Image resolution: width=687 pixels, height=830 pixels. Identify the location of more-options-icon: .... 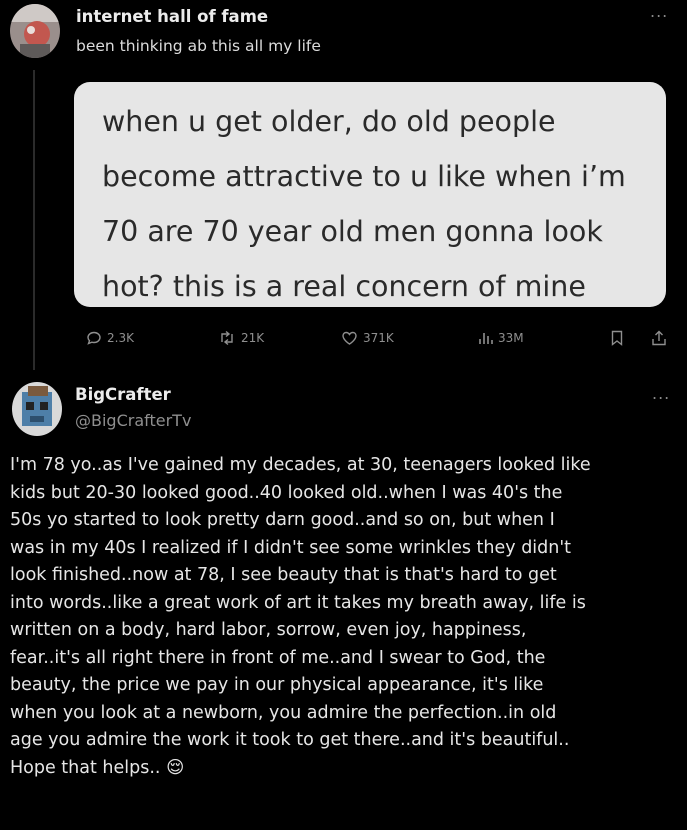
(659, 11).